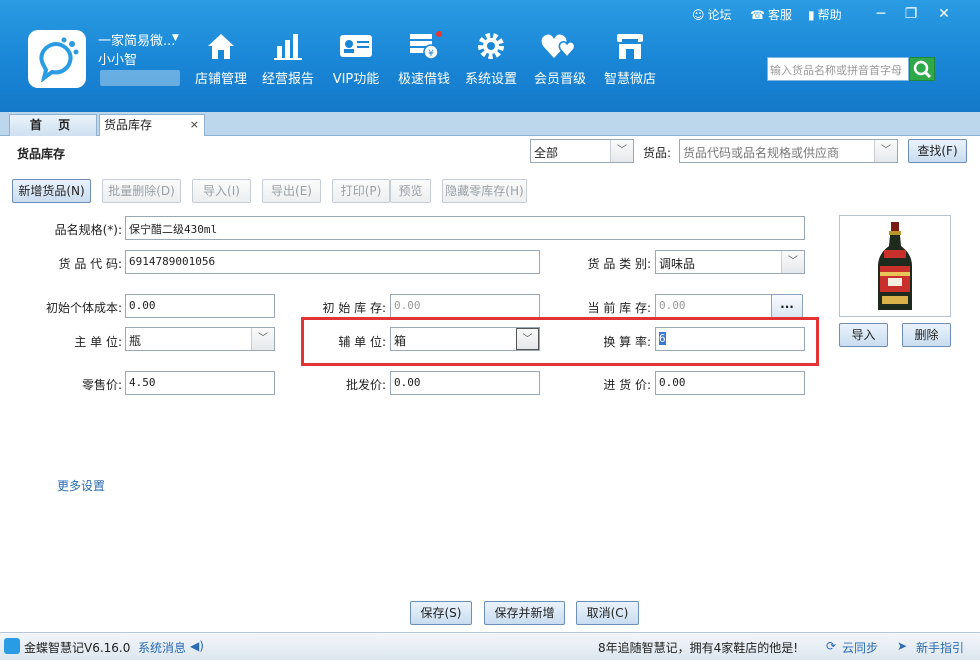  Describe the element at coordinates (757, 15) in the screenshot. I see `headset-icon: ☎` at that location.